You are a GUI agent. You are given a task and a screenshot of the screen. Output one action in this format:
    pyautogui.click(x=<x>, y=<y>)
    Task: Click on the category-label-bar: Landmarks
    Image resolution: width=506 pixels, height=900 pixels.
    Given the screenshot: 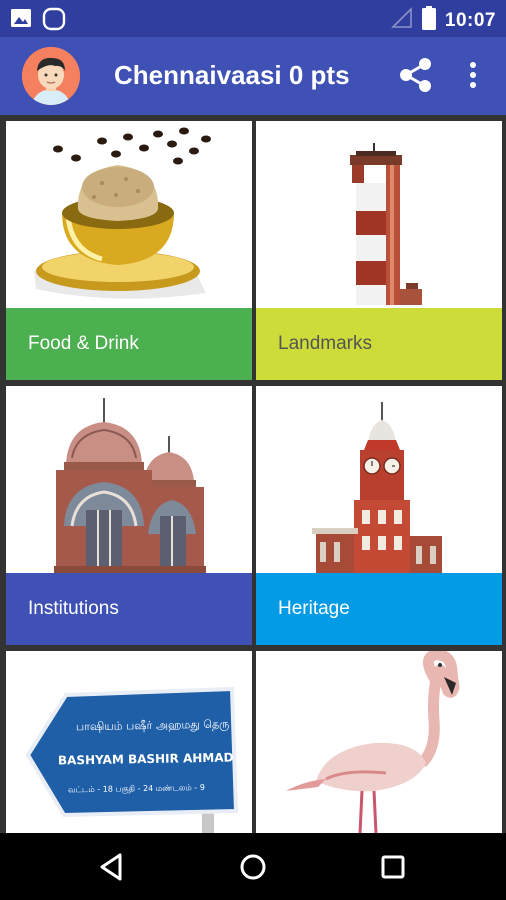 What is the action you would take?
    pyautogui.click(x=379, y=344)
    